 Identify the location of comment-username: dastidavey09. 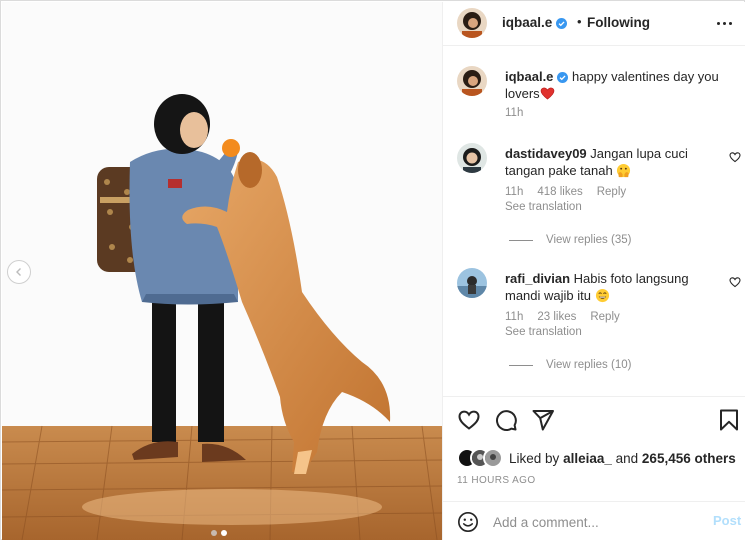
(546, 153).